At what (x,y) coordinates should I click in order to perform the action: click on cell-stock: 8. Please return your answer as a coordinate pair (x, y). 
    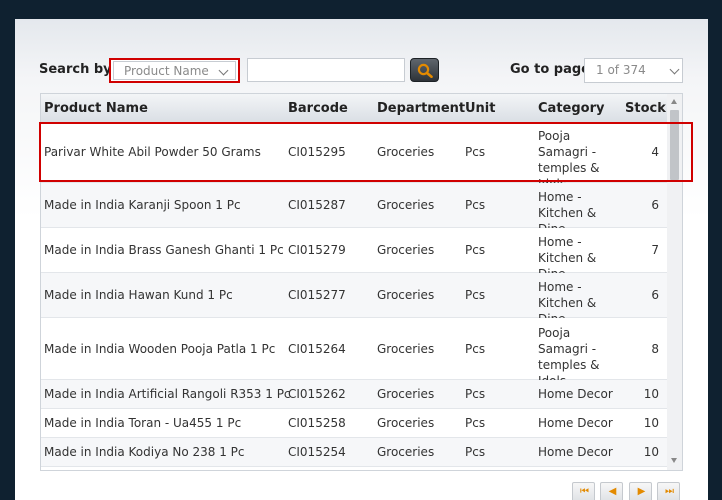
    Looking at the image, I should click on (655, 349).